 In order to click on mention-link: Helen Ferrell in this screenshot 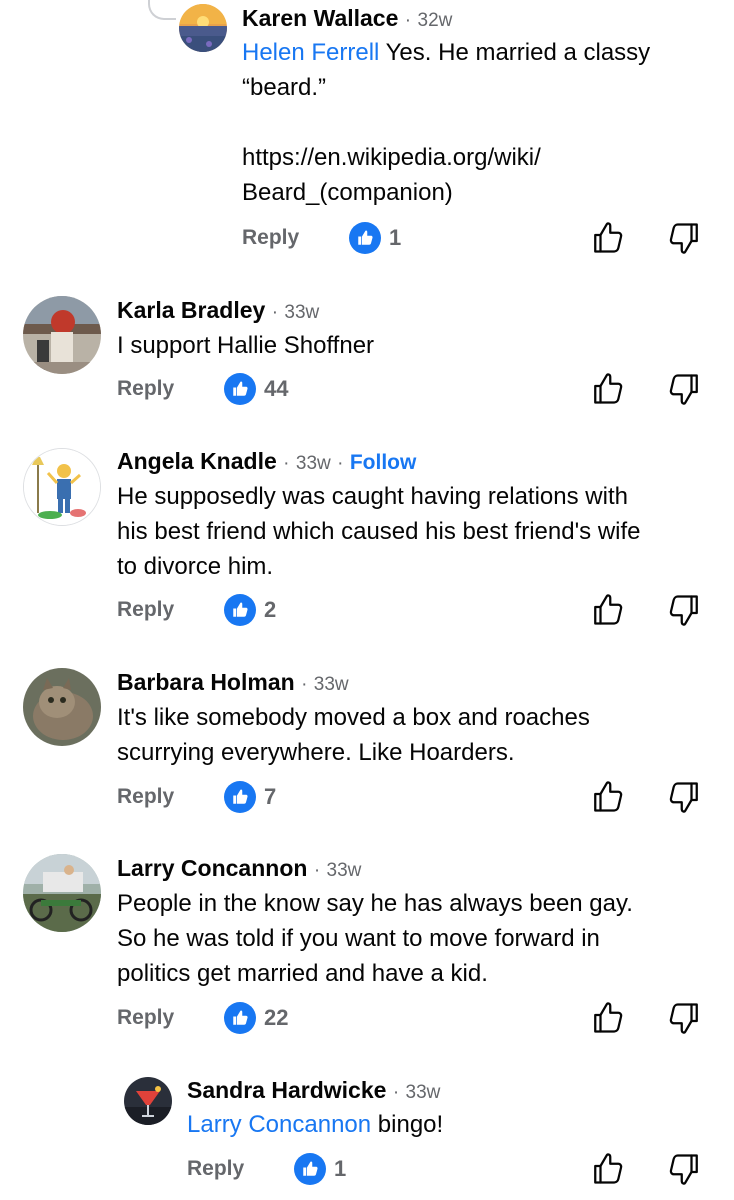, I will do `click(310, 52)`.